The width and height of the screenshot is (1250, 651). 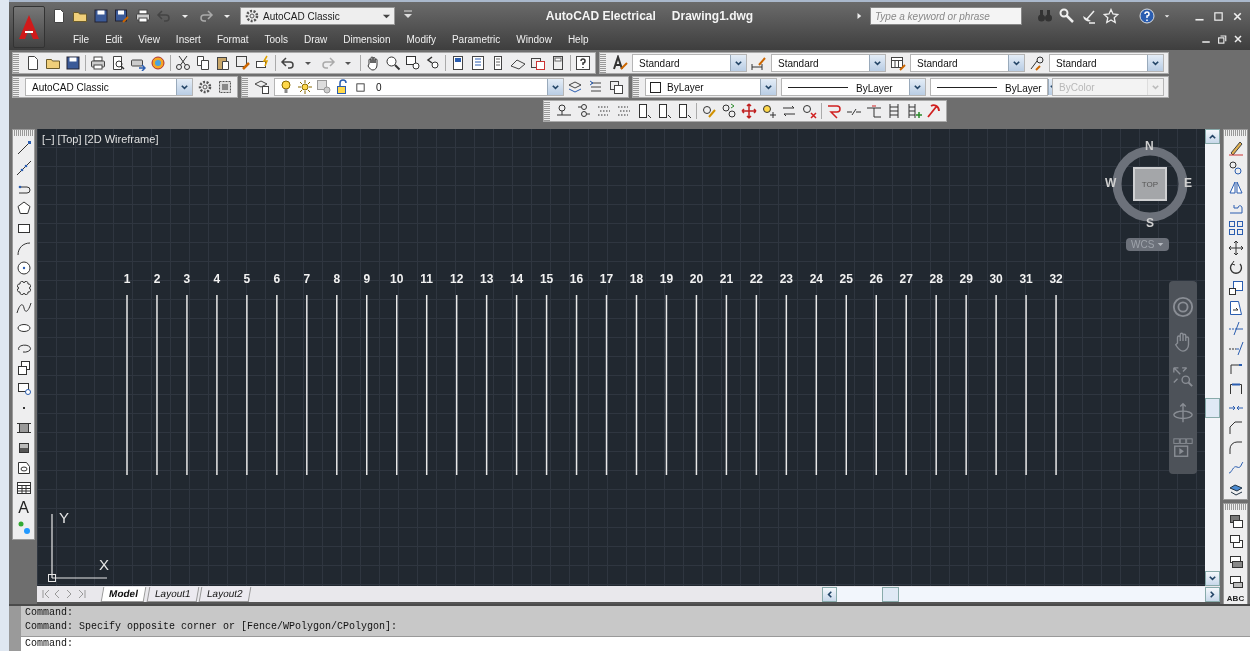 I want to click on compass-west: W, so click(x=1111, y=183).